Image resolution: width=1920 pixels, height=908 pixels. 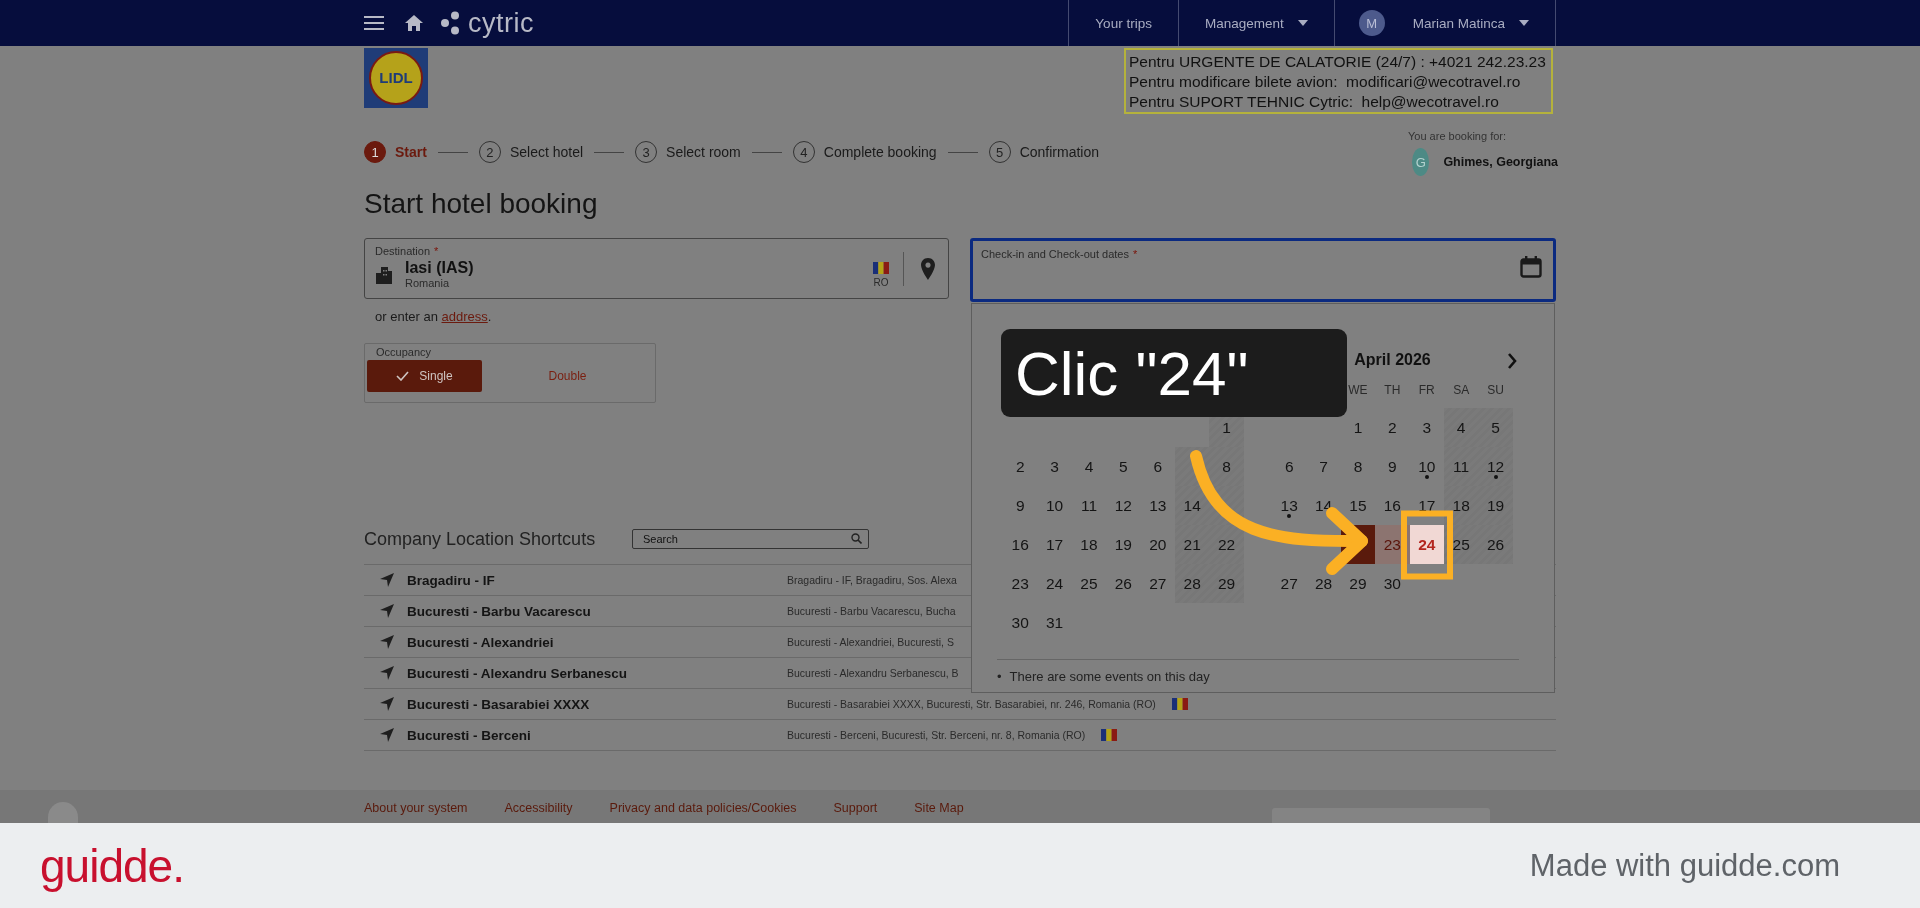 What do you see at coordinates (538, 808) in the screenshot?
I see `footer-link: Accessibility` at bounding box center [538, 808].